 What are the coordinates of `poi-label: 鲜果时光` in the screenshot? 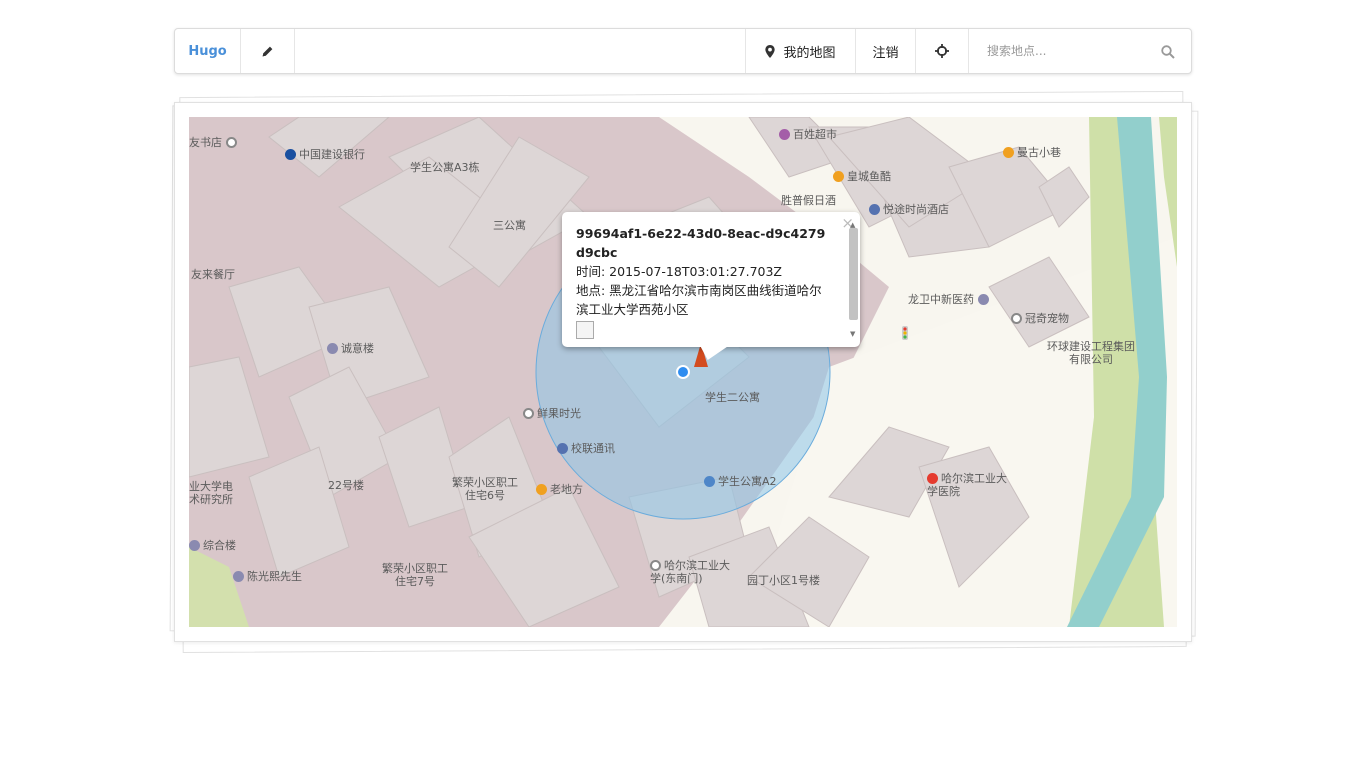 It's located at (552, 413).